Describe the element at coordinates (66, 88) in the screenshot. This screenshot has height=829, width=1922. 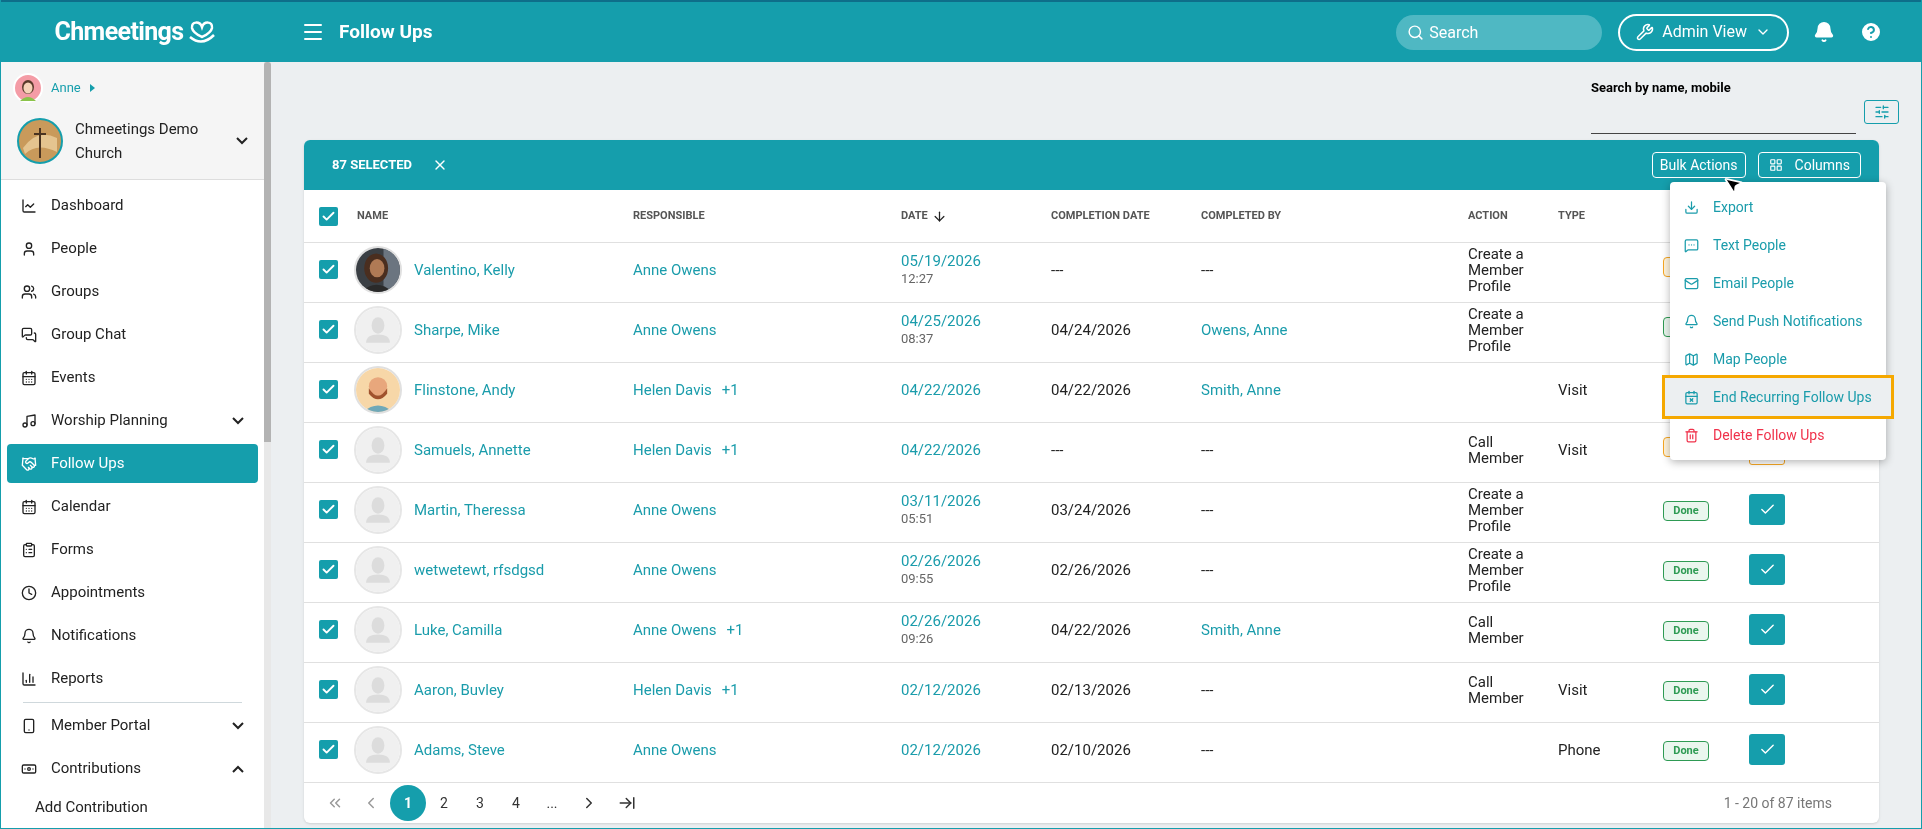
I see `user-name: Anne` at that location.